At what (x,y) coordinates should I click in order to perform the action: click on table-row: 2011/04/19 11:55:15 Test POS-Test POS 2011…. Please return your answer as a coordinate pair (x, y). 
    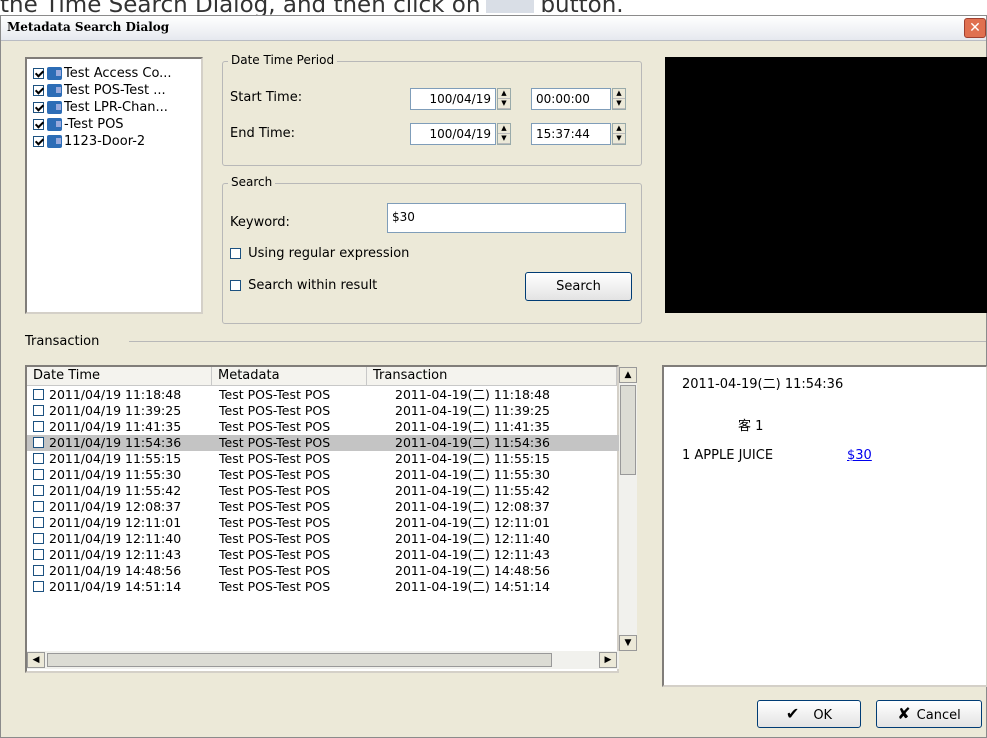
    Looking at the image, I should click on (323, 459).